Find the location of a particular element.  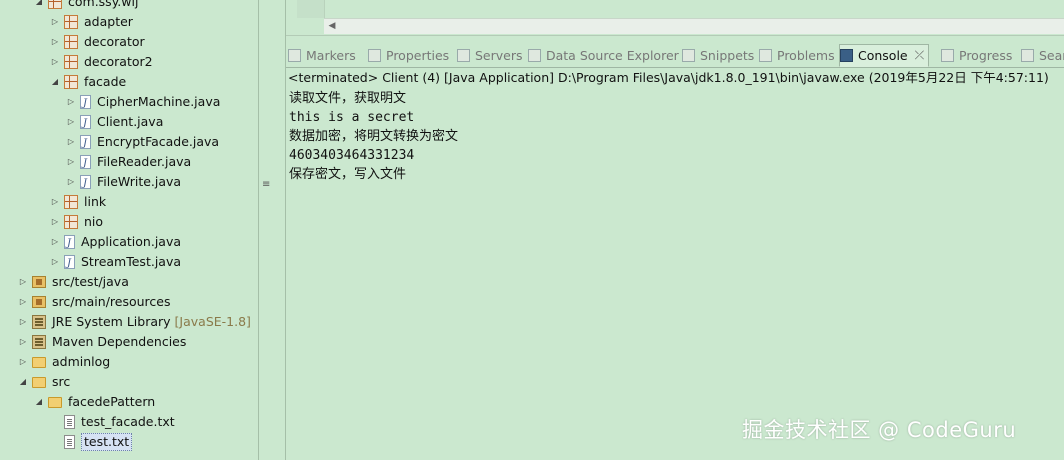

tab-label: Properties is located at coordinates (418, 55).